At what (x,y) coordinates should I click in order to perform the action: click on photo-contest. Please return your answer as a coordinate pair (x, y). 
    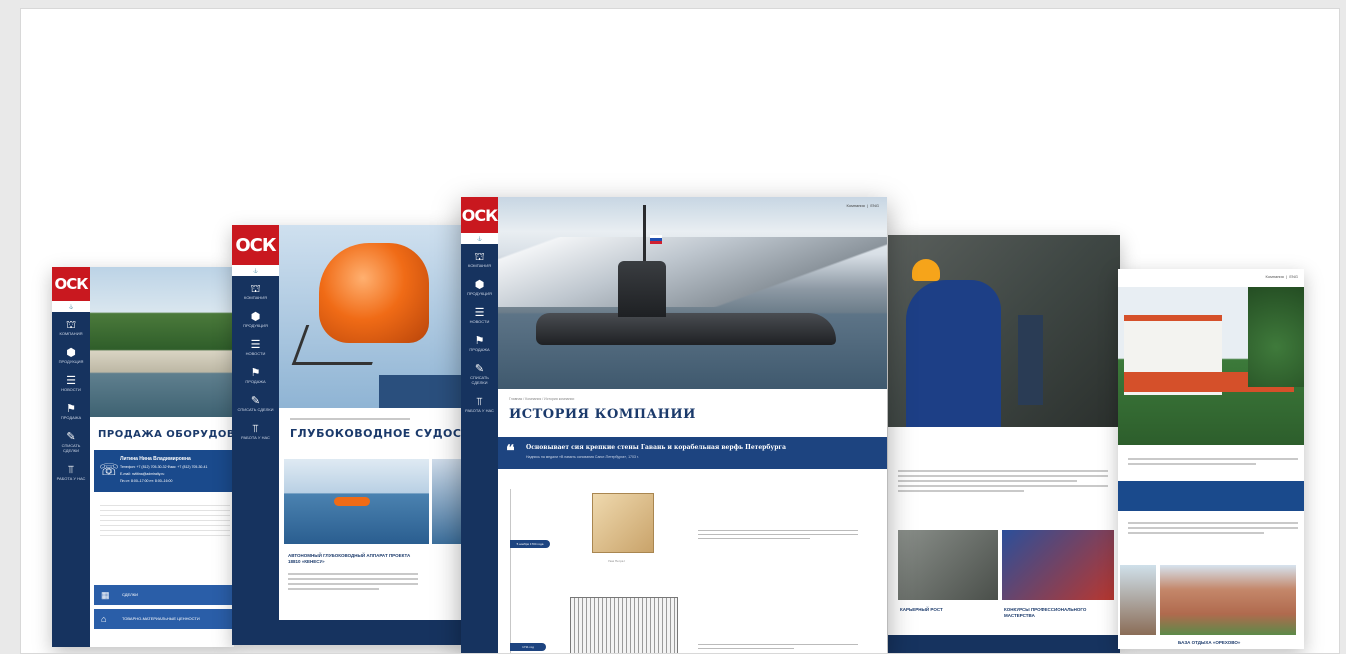
    Looking at the image, I should click on (1058, 565).